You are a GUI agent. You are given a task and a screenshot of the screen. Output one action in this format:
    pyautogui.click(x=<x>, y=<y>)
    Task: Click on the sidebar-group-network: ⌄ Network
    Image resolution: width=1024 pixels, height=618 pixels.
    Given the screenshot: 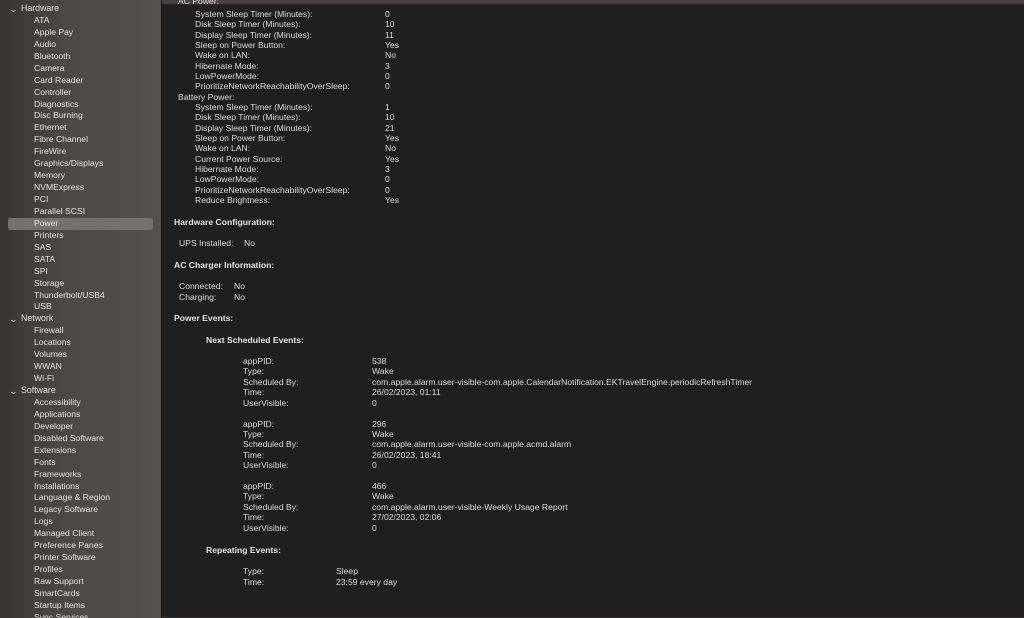 What is the action you would take?
    pyautogui.click(x=80, y=319)
    